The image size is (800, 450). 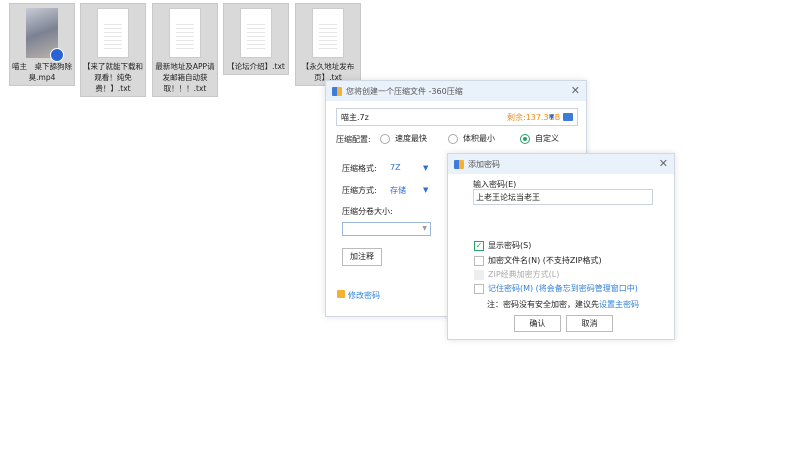 I want to click on split-size-select: ▼, so click(x=386, y=229).